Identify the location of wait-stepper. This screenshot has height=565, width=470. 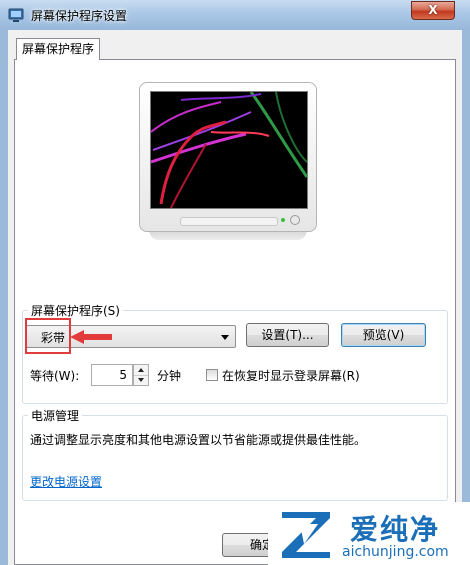
(141, 375).